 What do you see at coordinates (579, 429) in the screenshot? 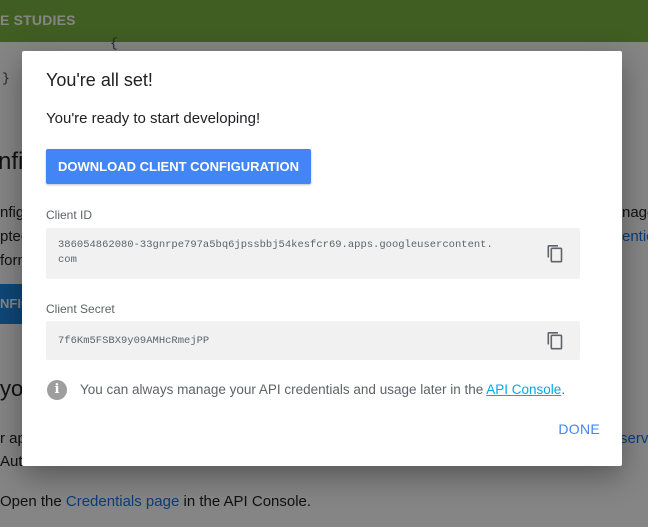
I see `done-button: DONE` at bounding box center [579, 429].